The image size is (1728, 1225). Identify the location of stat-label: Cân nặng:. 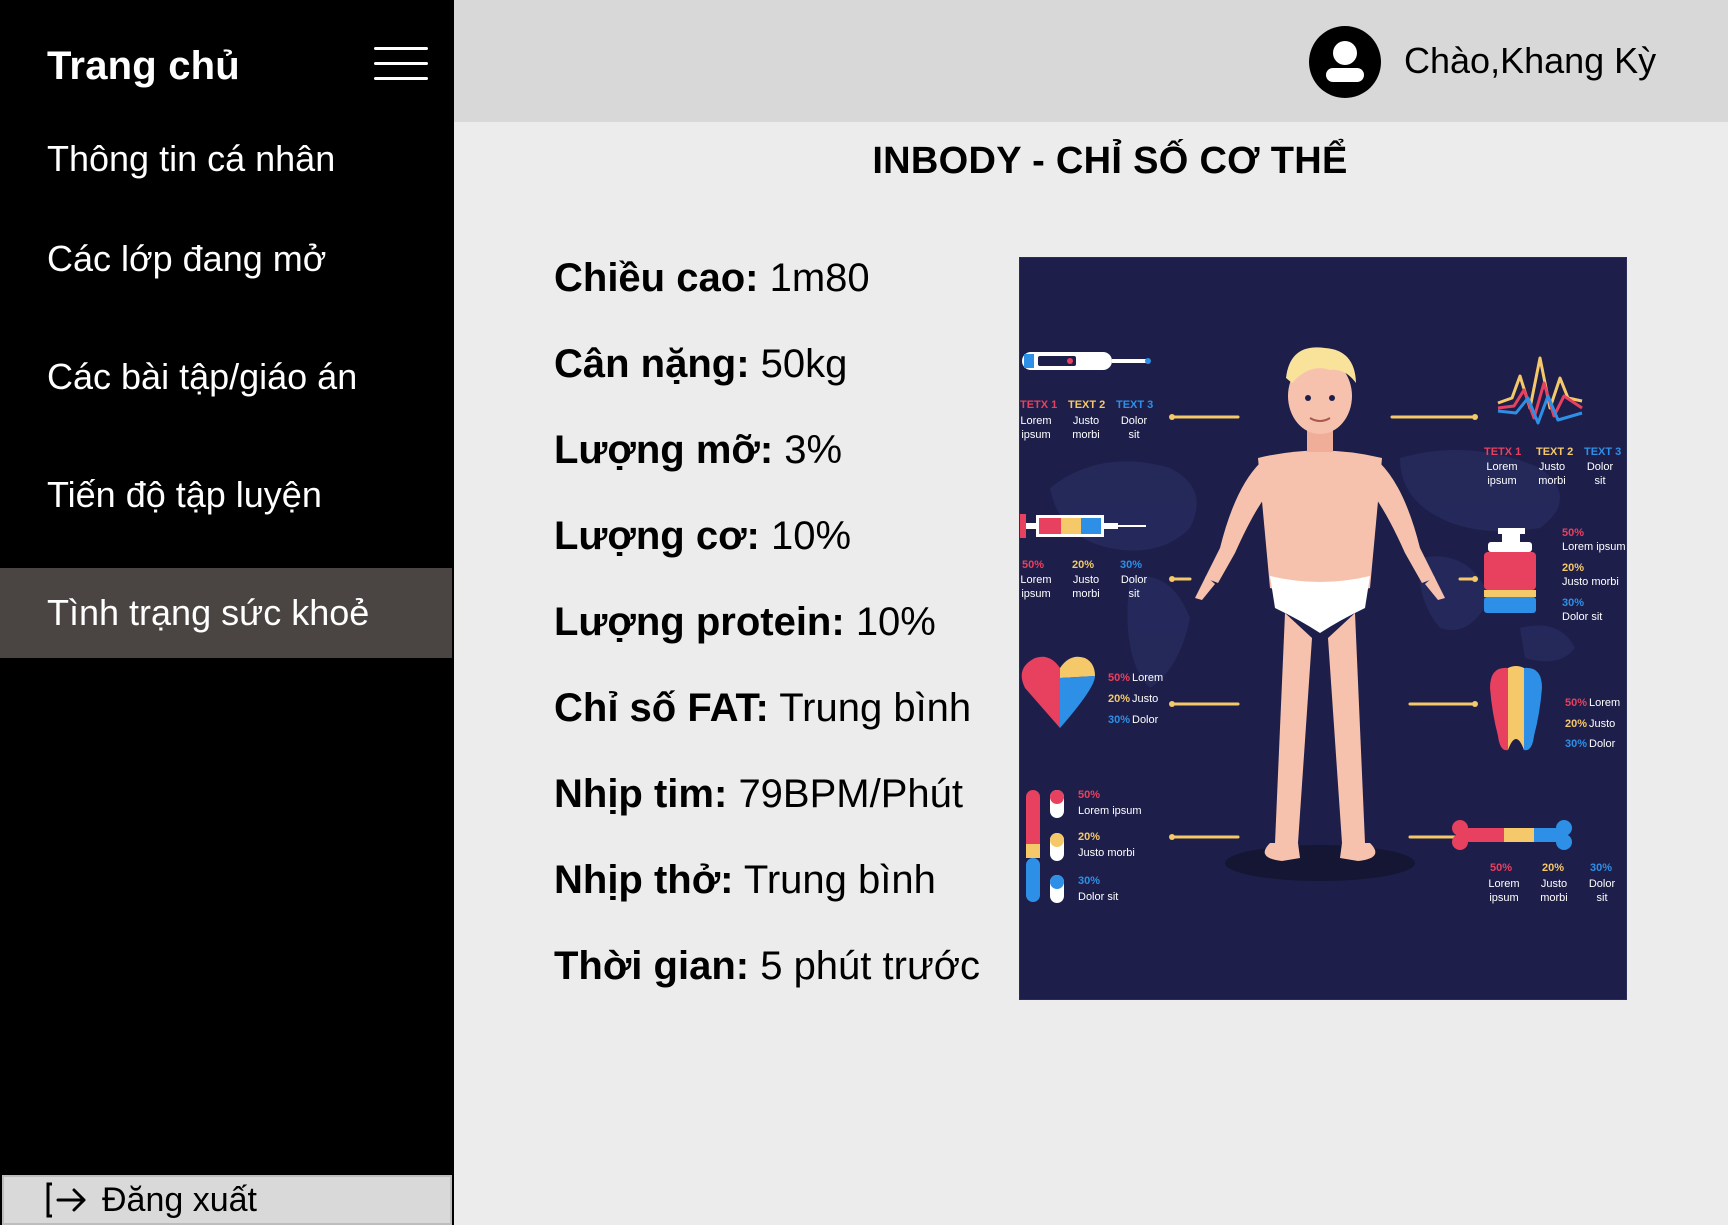
(652, 364).